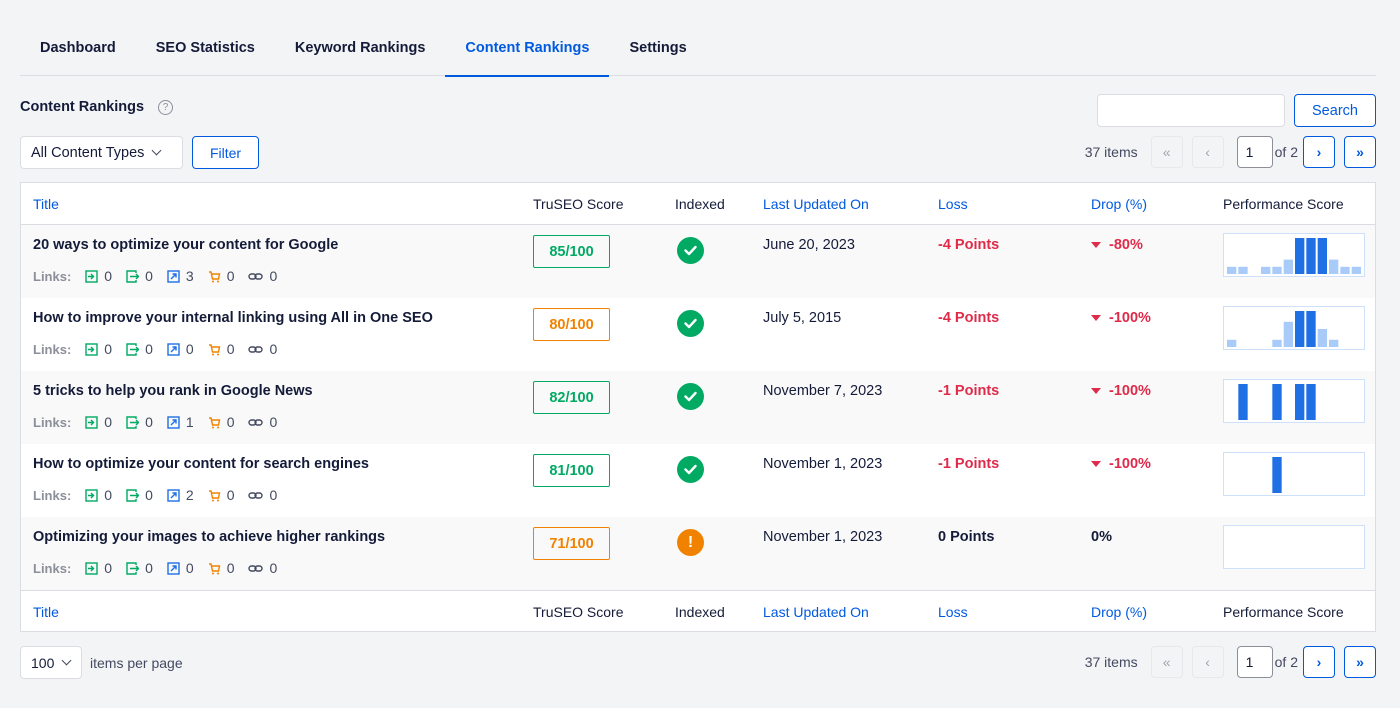  Describe the element at coordinates (1119, 612) in the screenshot. I see `footer-column-drop: Drop (%)` at that location.